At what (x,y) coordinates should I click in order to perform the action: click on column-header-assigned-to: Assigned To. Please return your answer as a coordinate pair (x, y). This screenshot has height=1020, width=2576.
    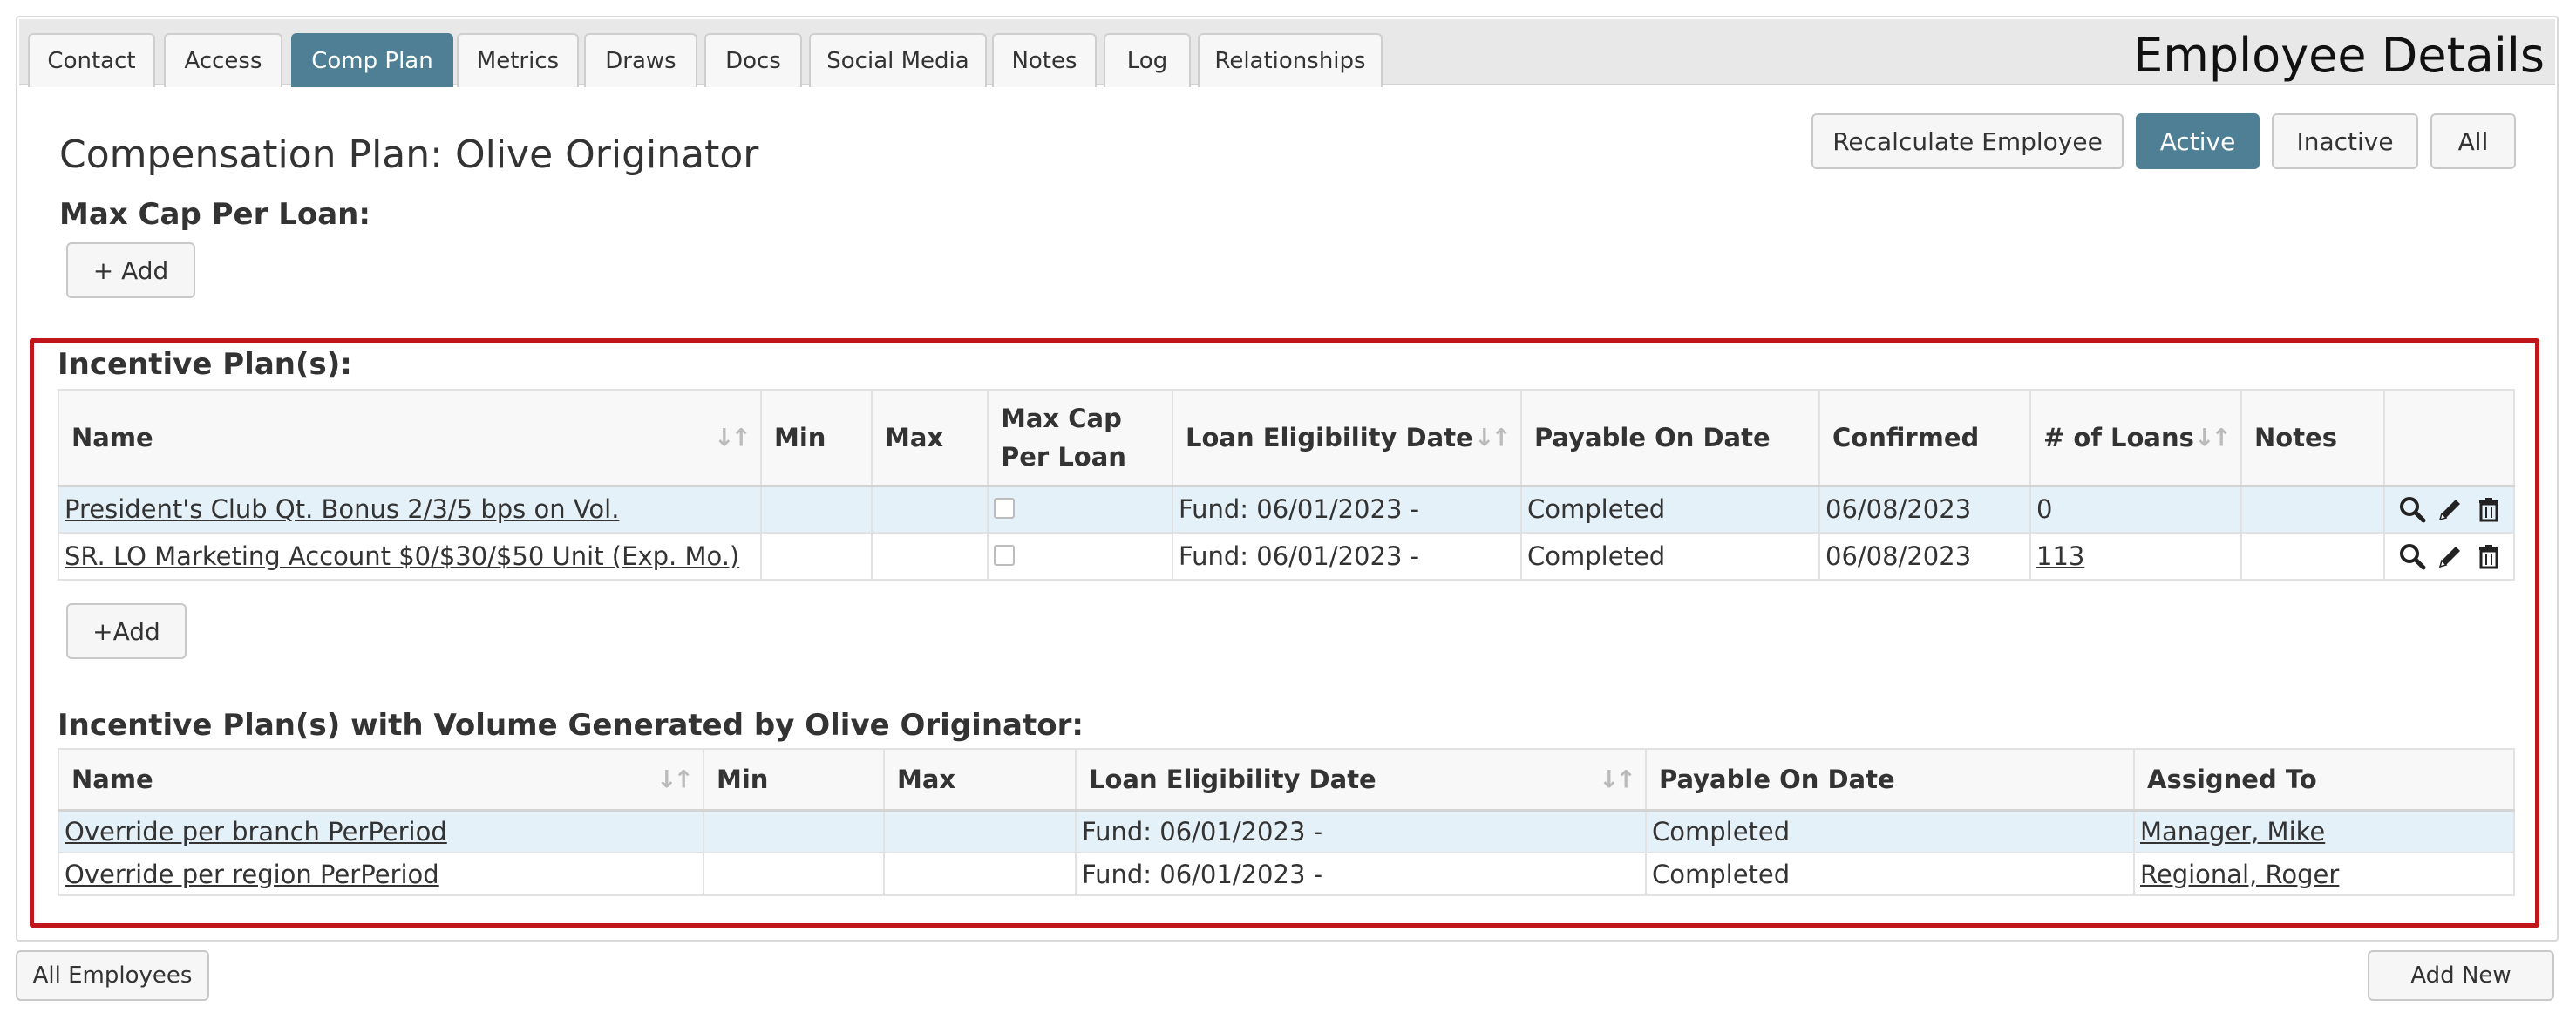
    Looking at the image, I should click on (2324, 780).